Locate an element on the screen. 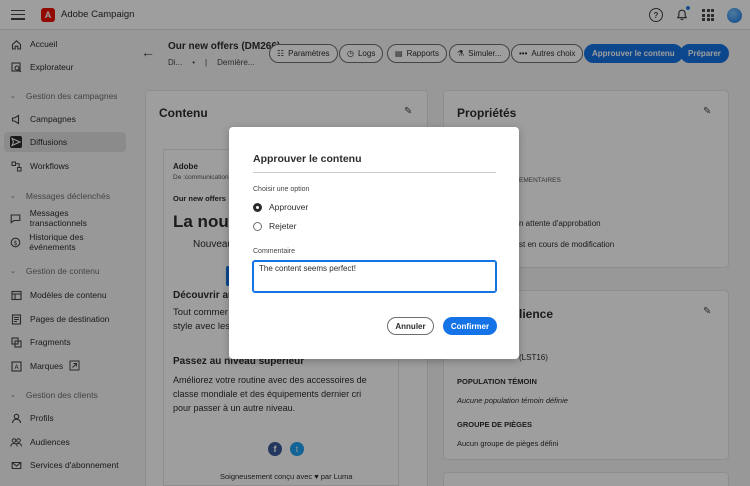 The width and height of the screenshot is (750, 486). radio-unchecked-icon is located at coordinates (257, 226).